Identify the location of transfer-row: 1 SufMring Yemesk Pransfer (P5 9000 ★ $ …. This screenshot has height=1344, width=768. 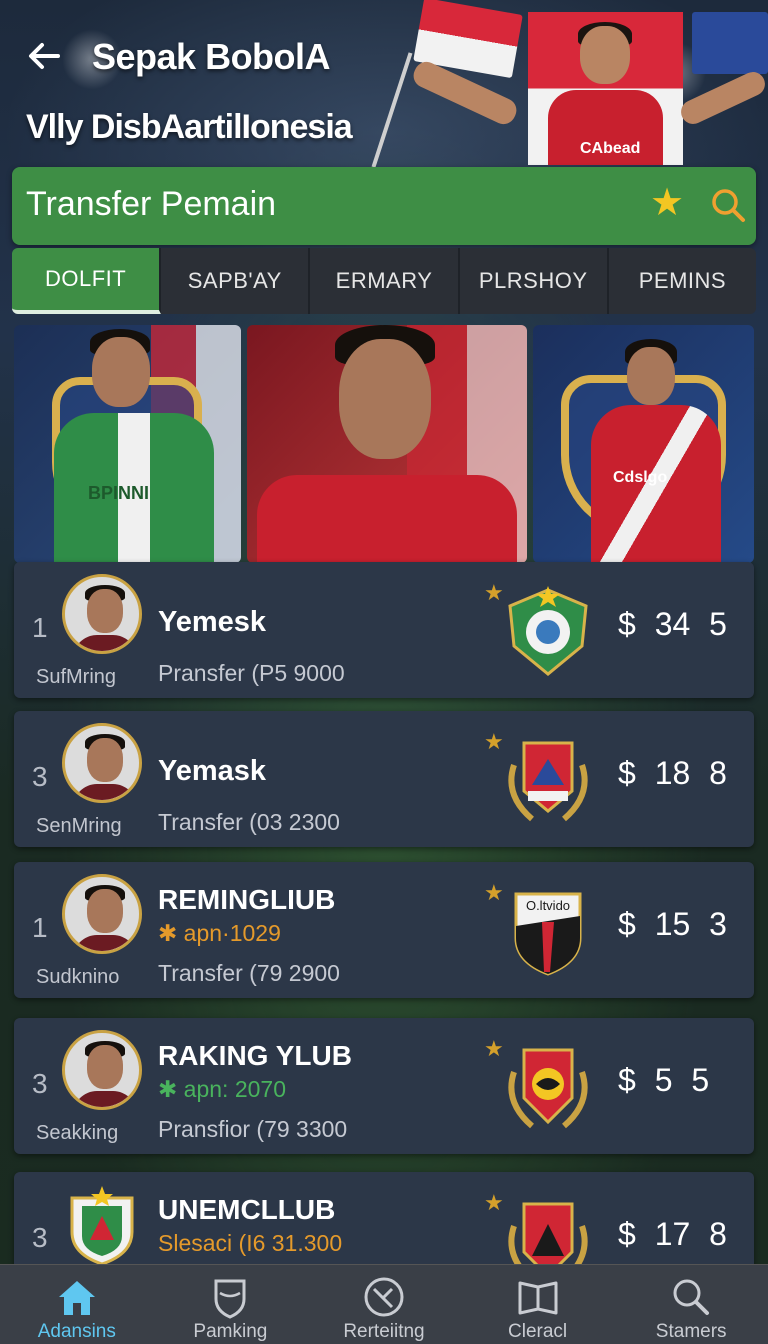
(384, 630).